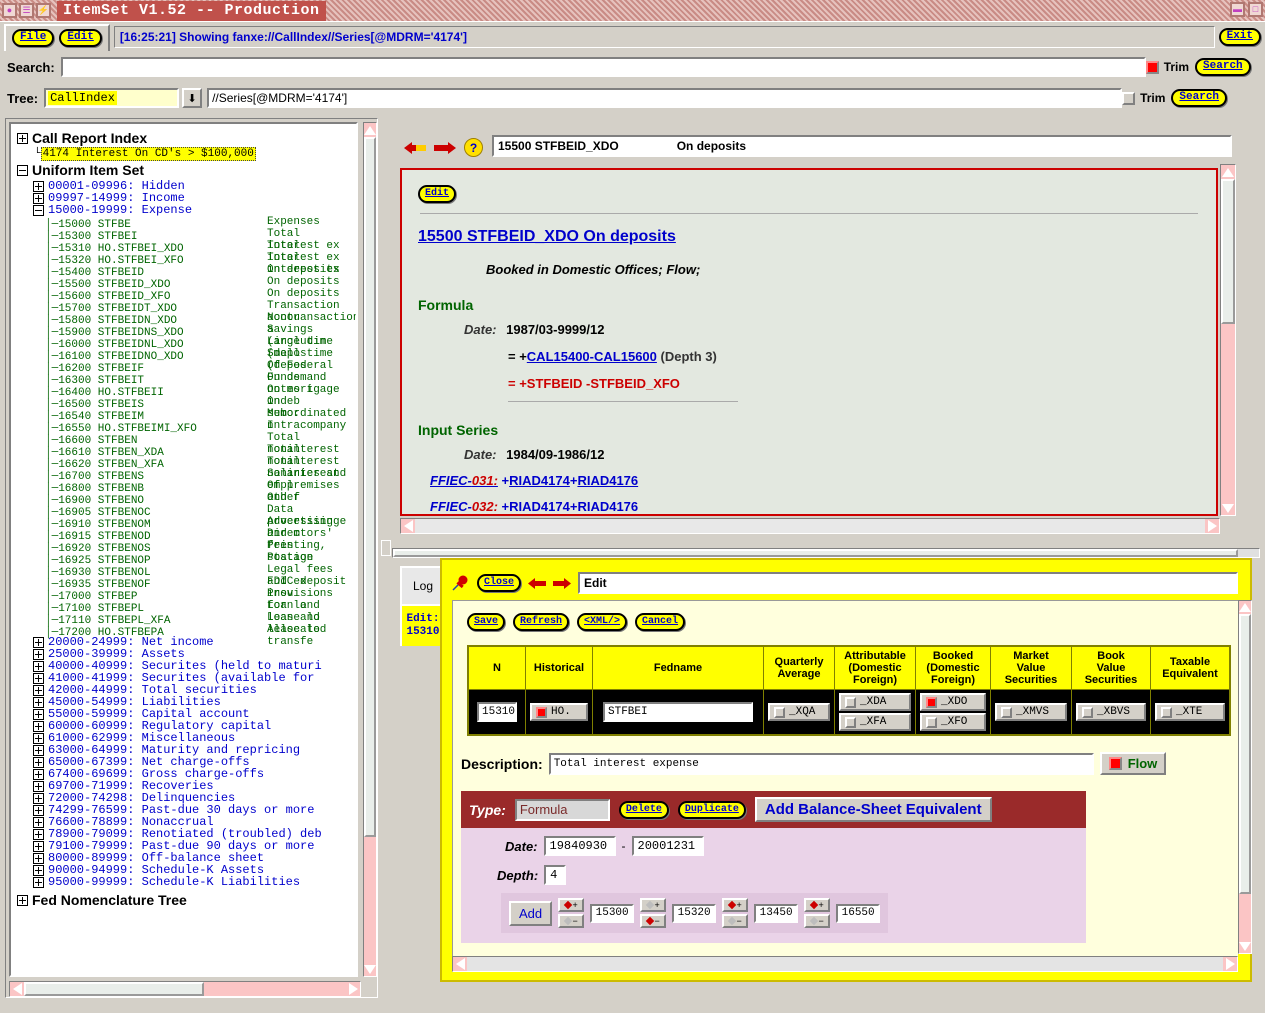 This screenshot has height=1013, width=1265. What do you see at coordinates (1223, 67) in the screenshot?
I see `search-button: Search` at bounding box center [1223, 67].